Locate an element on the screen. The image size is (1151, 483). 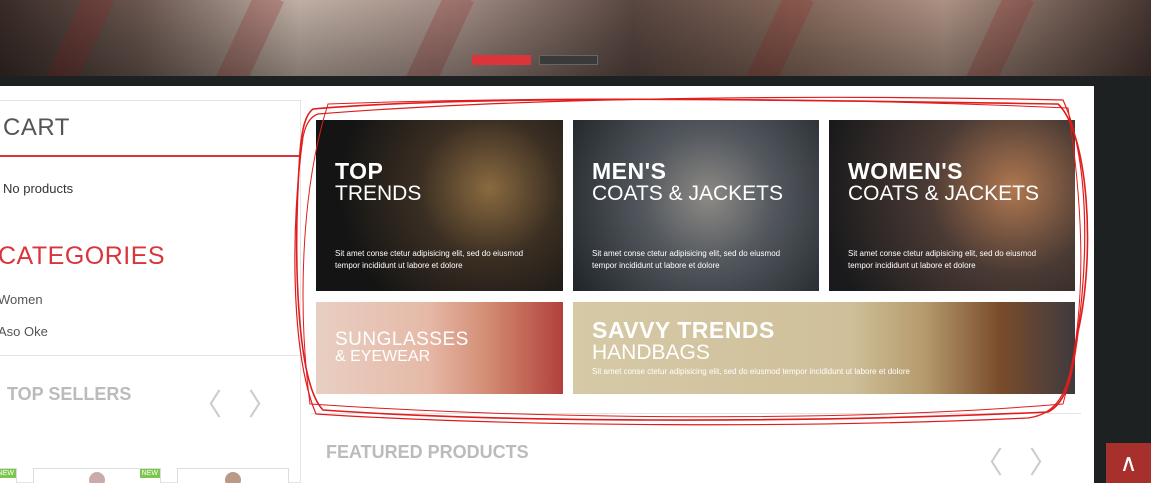
categories-title: CATEGORIES is located at coordinates (83, 256).